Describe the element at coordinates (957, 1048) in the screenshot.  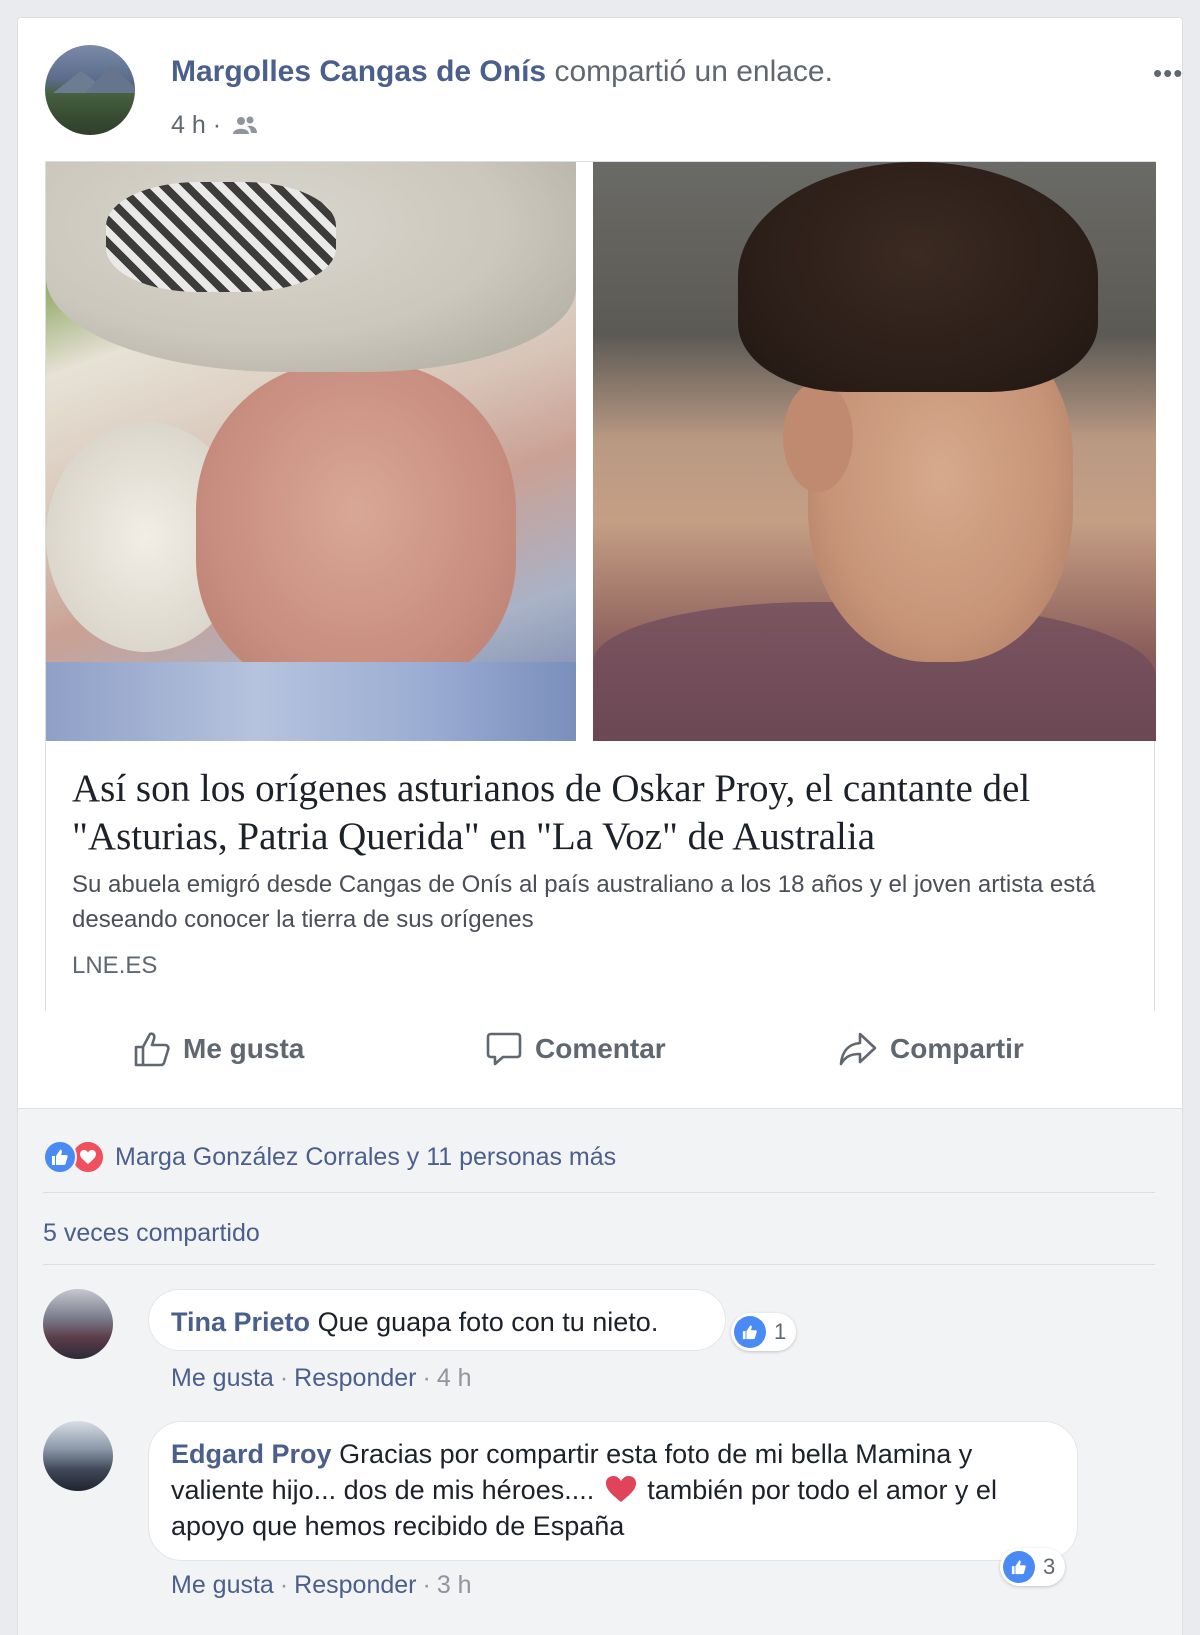
I see `share-button-label: Compartir` at that location.